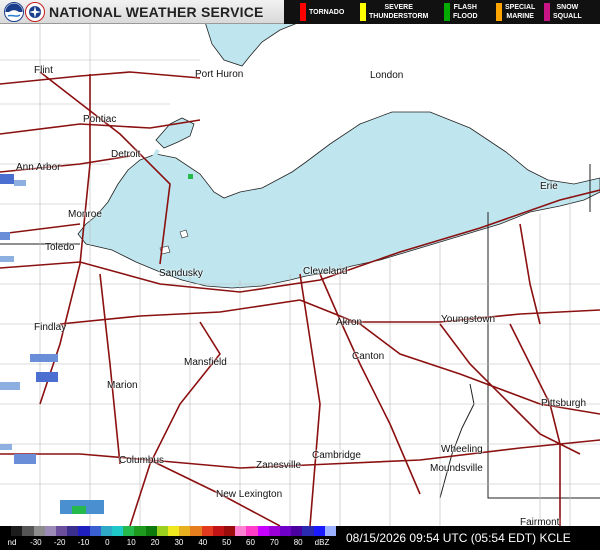  I want to click on legend-label: SEVERE THUNDERSTORM, so click(399, 12).